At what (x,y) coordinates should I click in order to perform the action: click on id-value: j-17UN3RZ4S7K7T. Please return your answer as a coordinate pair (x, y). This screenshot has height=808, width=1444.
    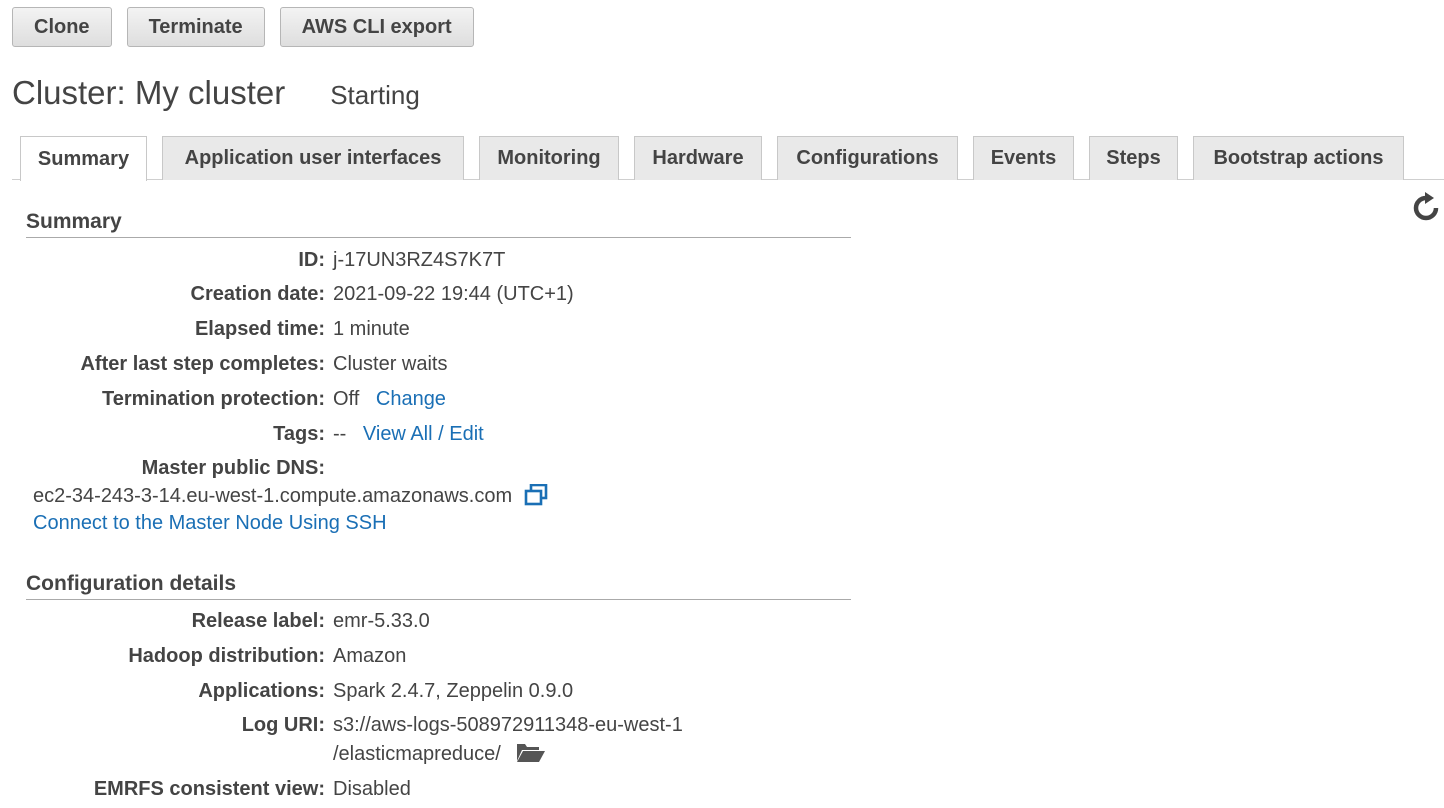
    Looking at the image, I should click on (419, 260).